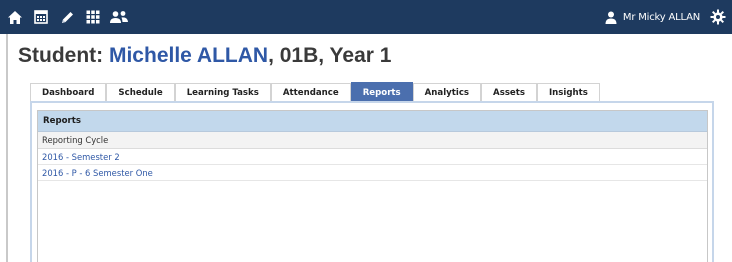  Describe the element at coordinates (119, 17) in the screenshot. I see `users-icon` at that location.